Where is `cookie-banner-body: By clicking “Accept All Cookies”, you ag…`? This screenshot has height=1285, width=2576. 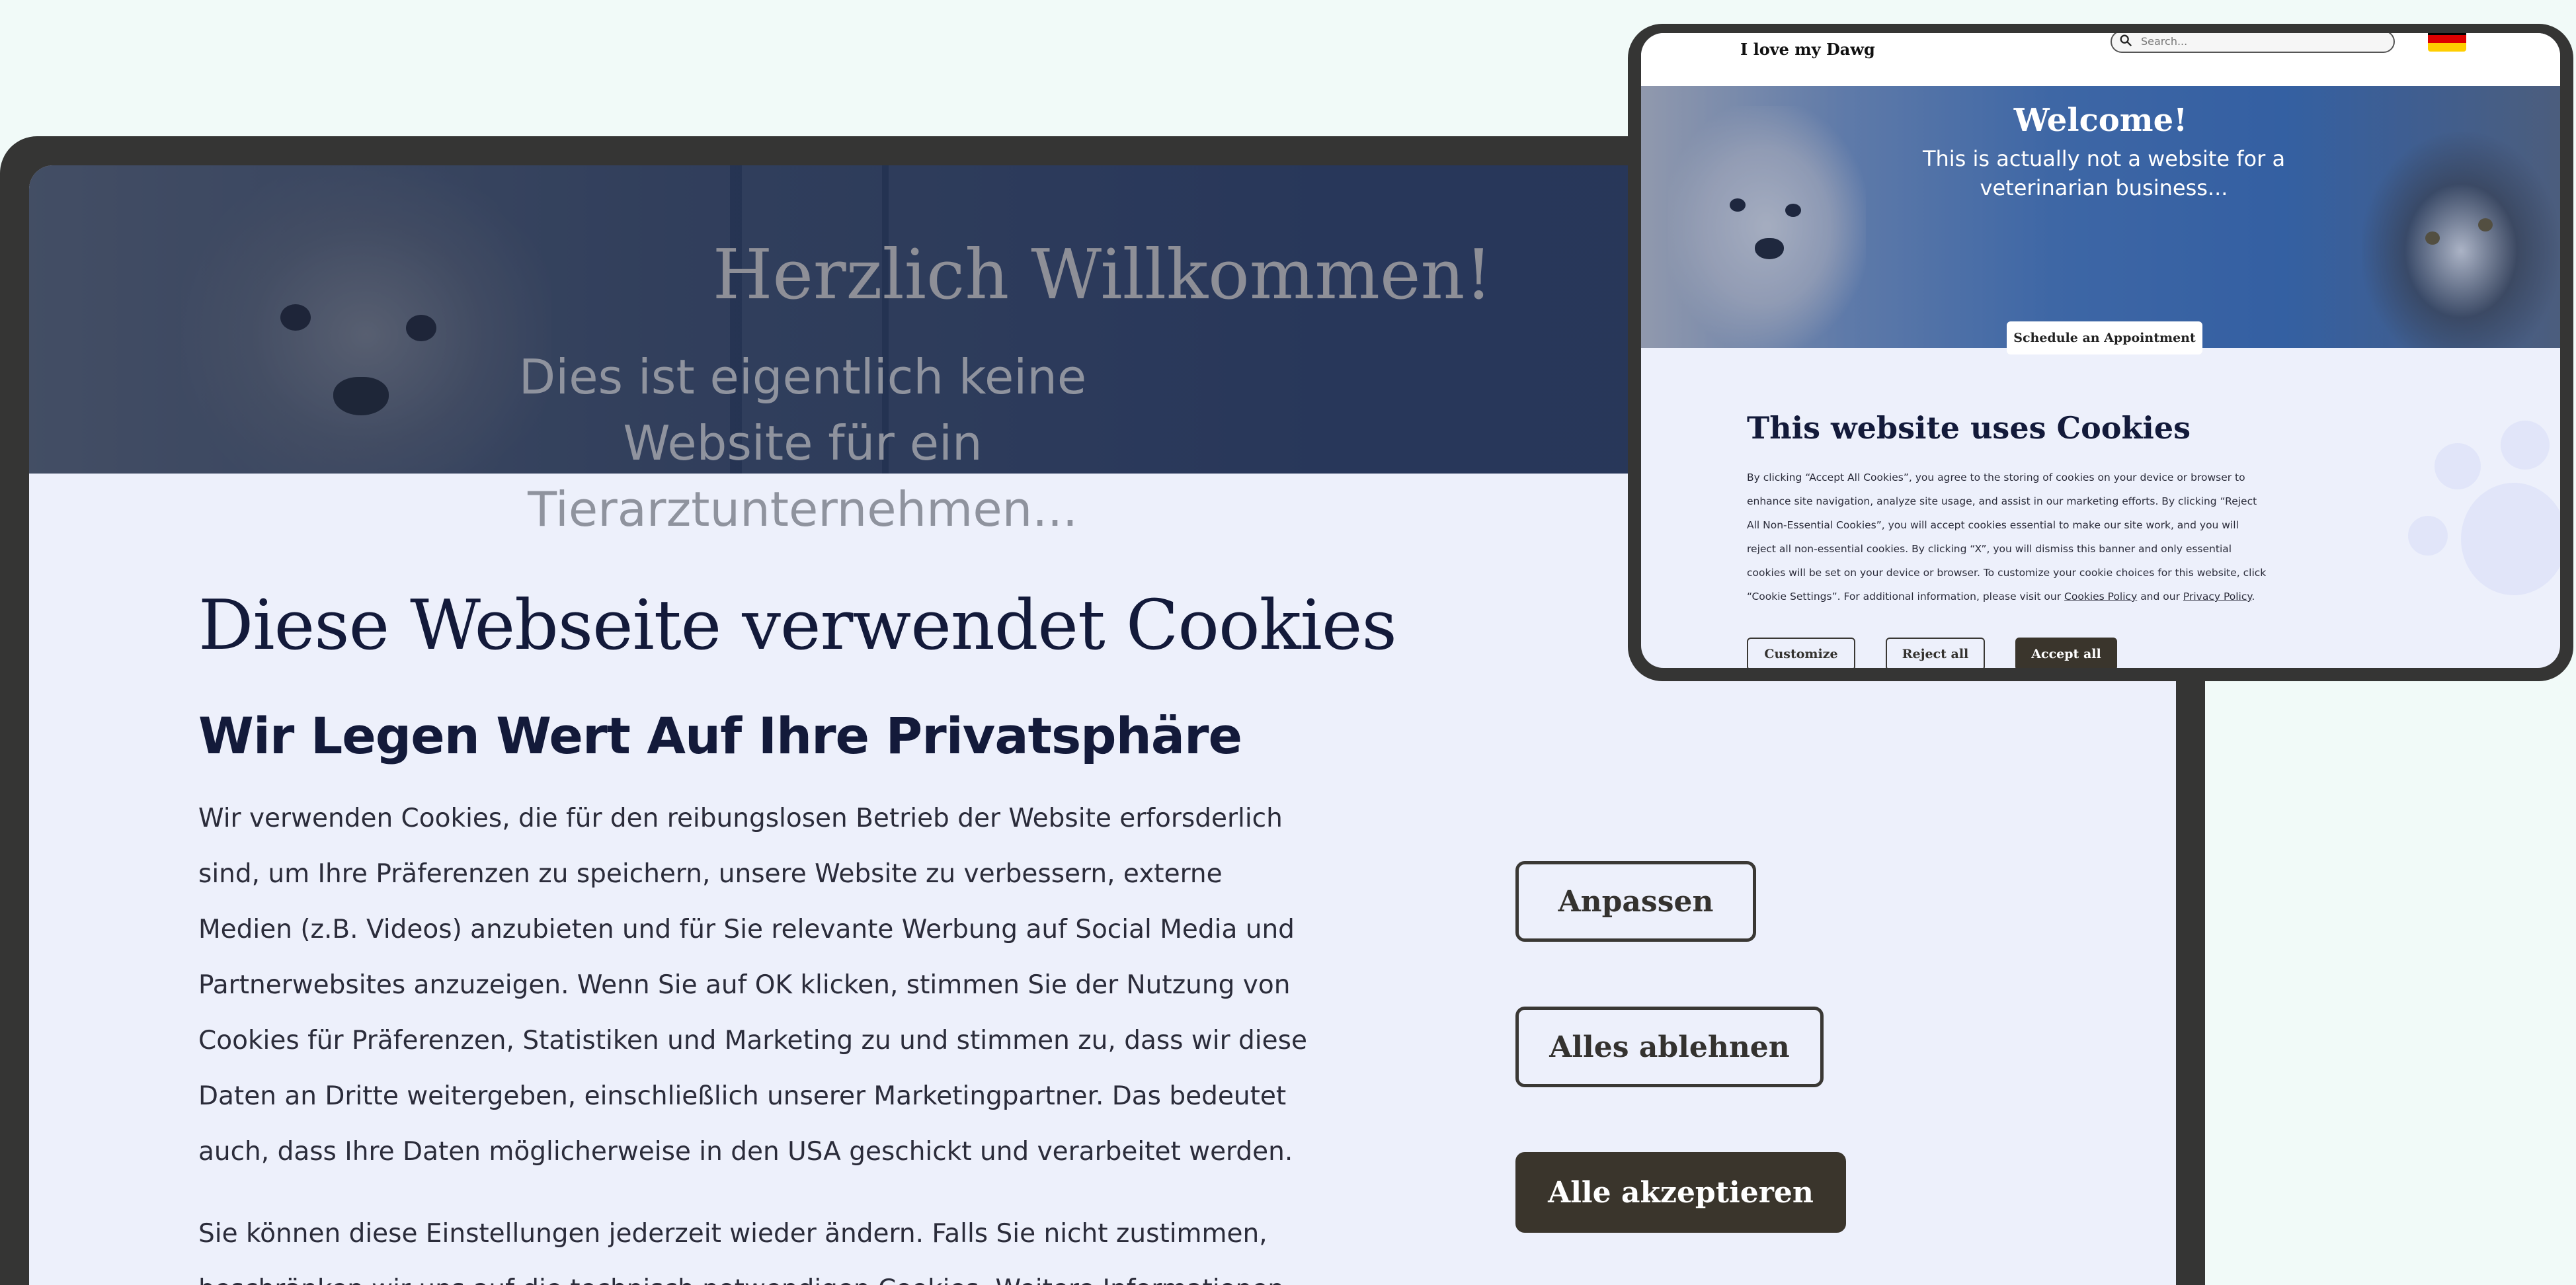
cookie-banner-body: By clicking “Accept All Cookies”, you ag… is located at coordinates (2007, 537).